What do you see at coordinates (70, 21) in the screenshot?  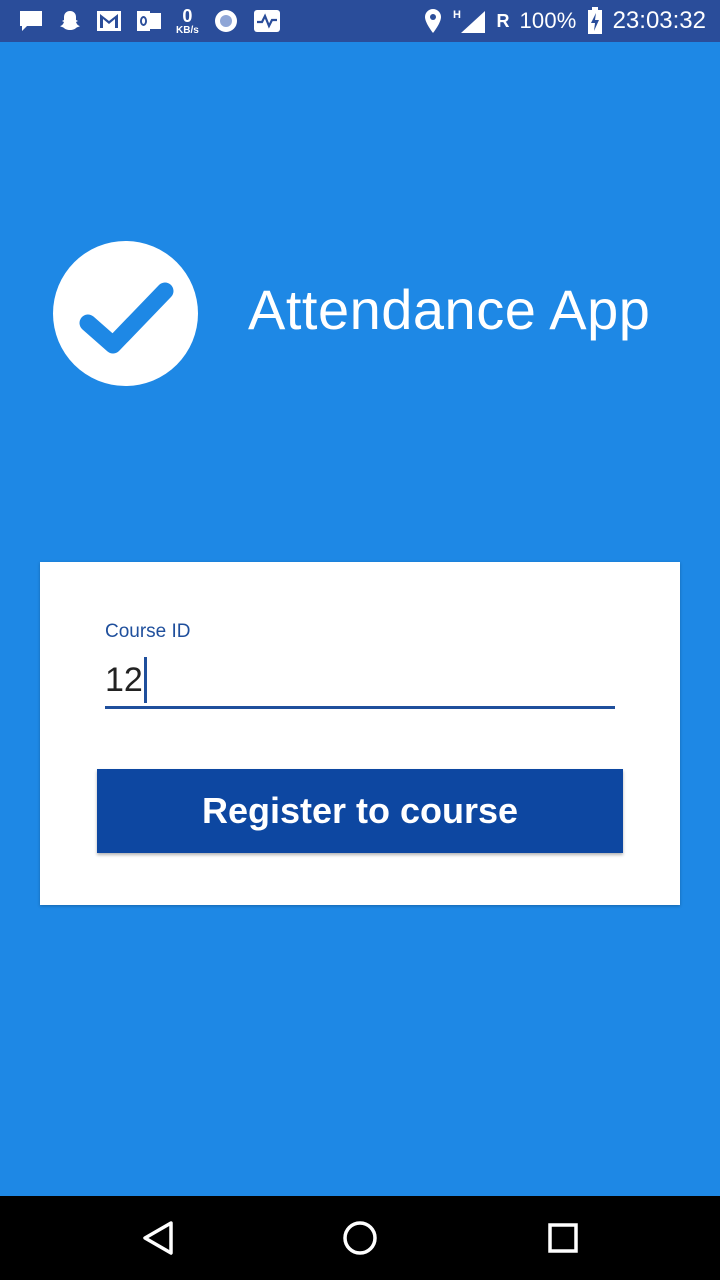 I see `snapchat-icon` at bounding box center [70, 21].